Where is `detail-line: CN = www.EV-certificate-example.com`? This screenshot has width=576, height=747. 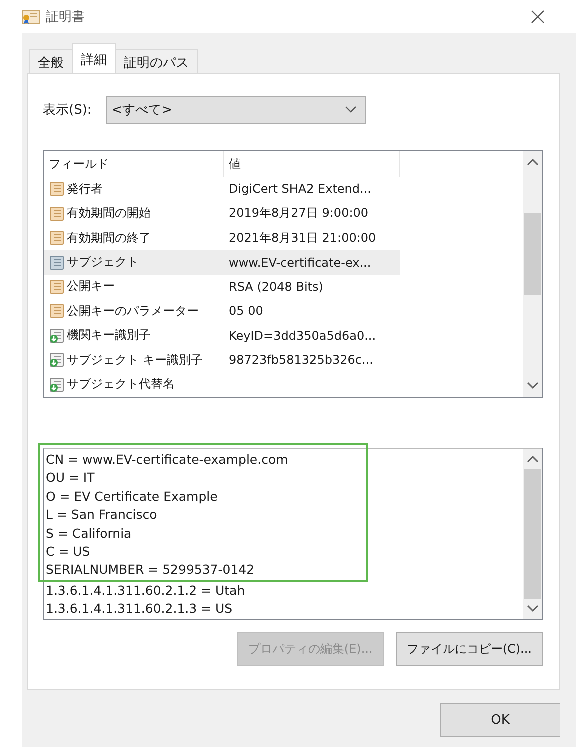
detail-line: CN = www.EV-certificate-example.com is located at coordinates (168, 460).